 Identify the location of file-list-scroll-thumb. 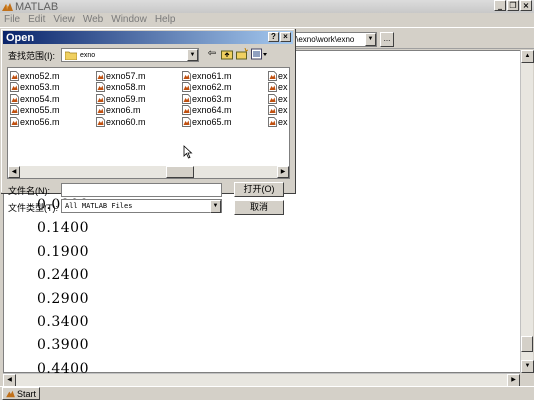
(180, 172).